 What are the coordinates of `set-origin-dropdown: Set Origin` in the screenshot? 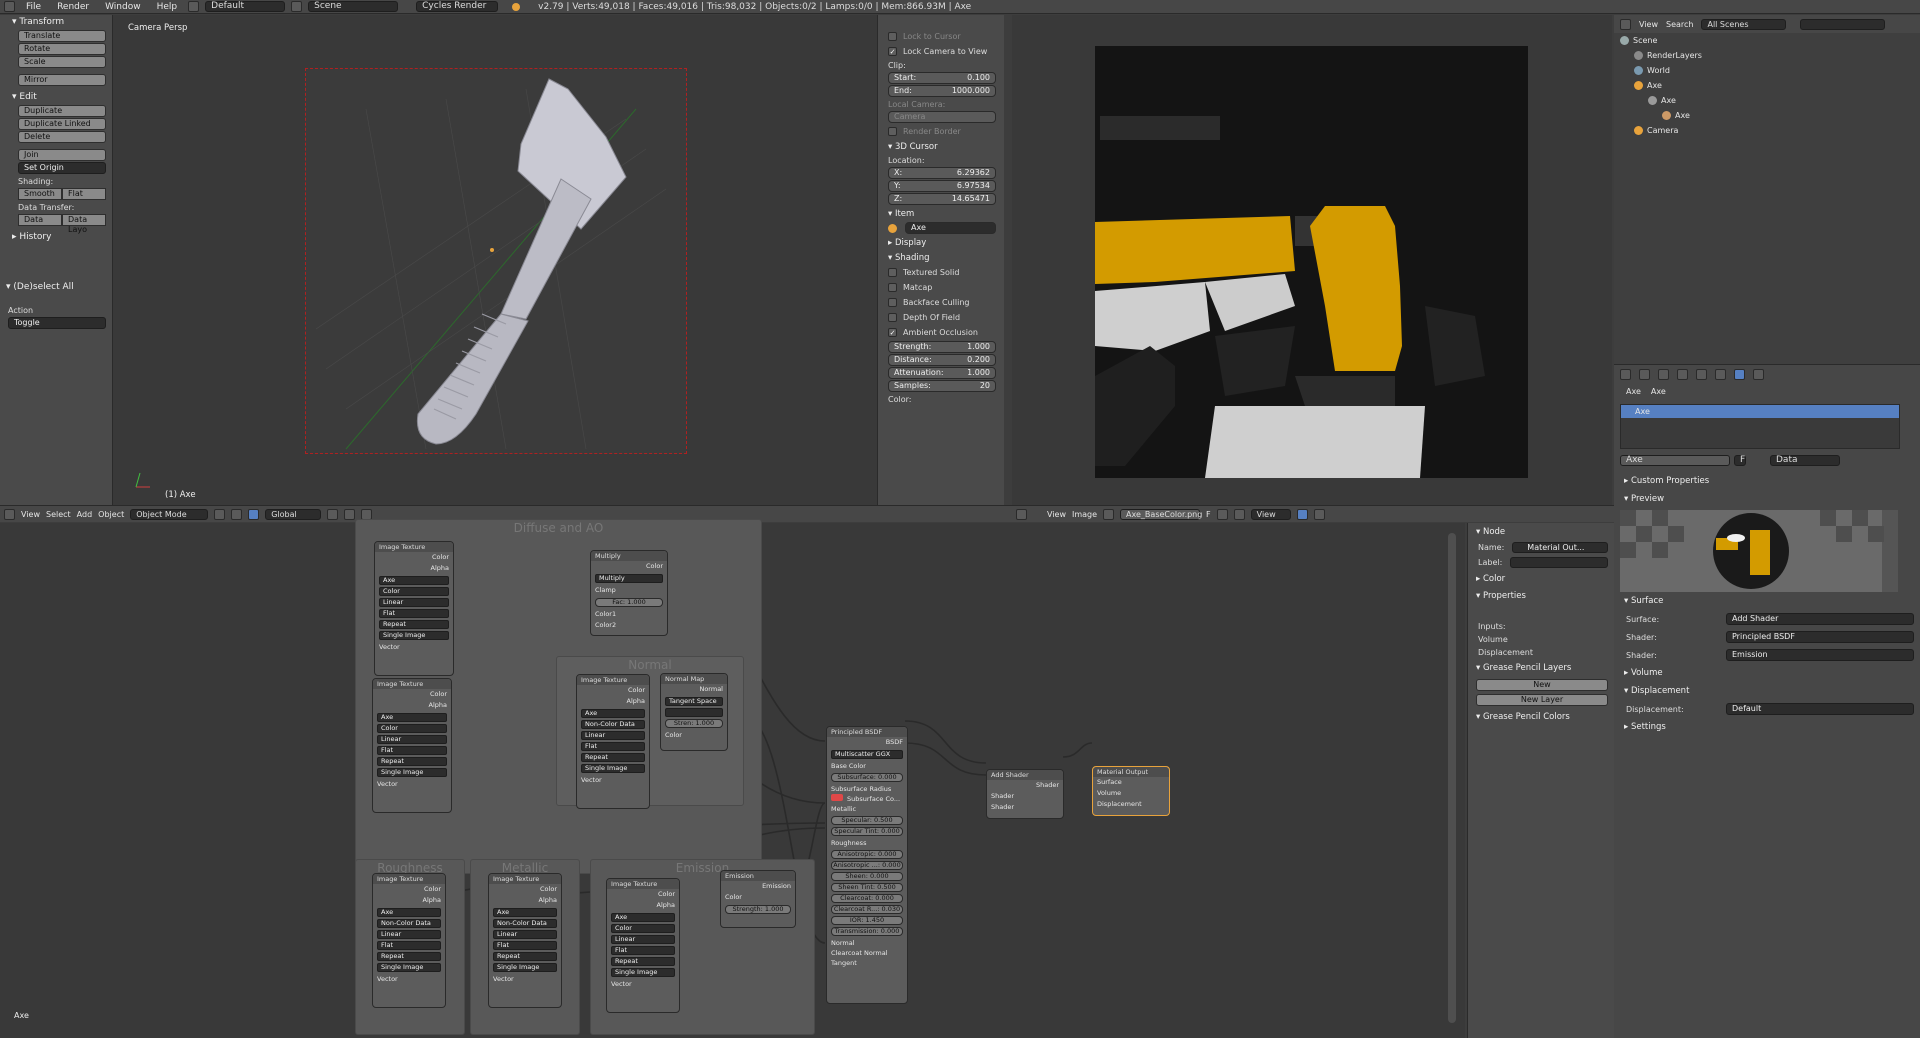 It's located at (62, 168).